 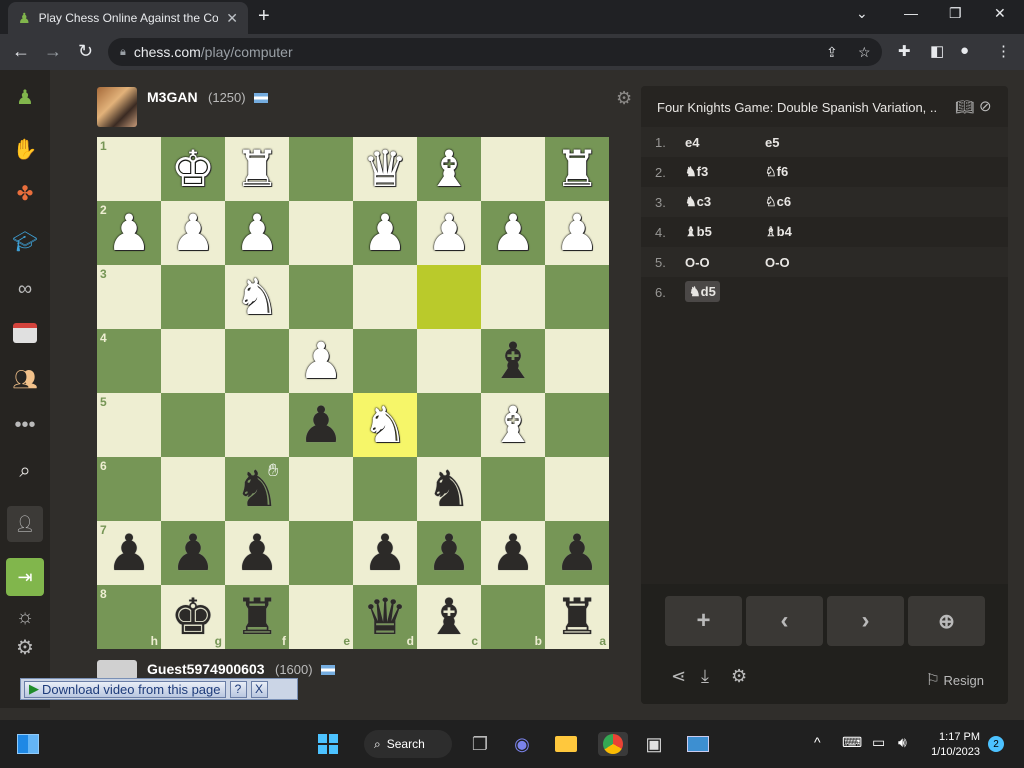 I want to click on watch-icon: ∞, so click(x=25, y=289).